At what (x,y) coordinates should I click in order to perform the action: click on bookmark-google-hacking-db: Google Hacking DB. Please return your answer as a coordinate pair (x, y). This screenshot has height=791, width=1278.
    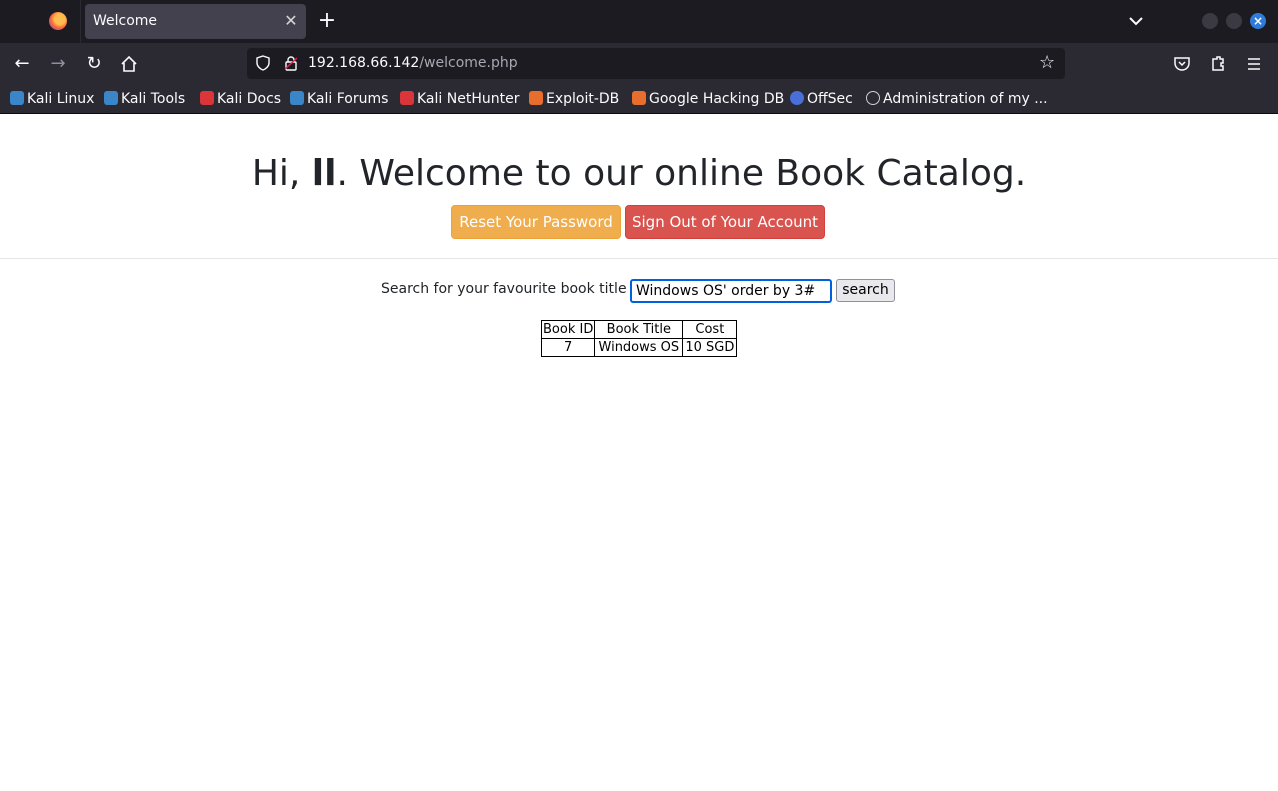
    Looking at the image, I should click on (708, 99).